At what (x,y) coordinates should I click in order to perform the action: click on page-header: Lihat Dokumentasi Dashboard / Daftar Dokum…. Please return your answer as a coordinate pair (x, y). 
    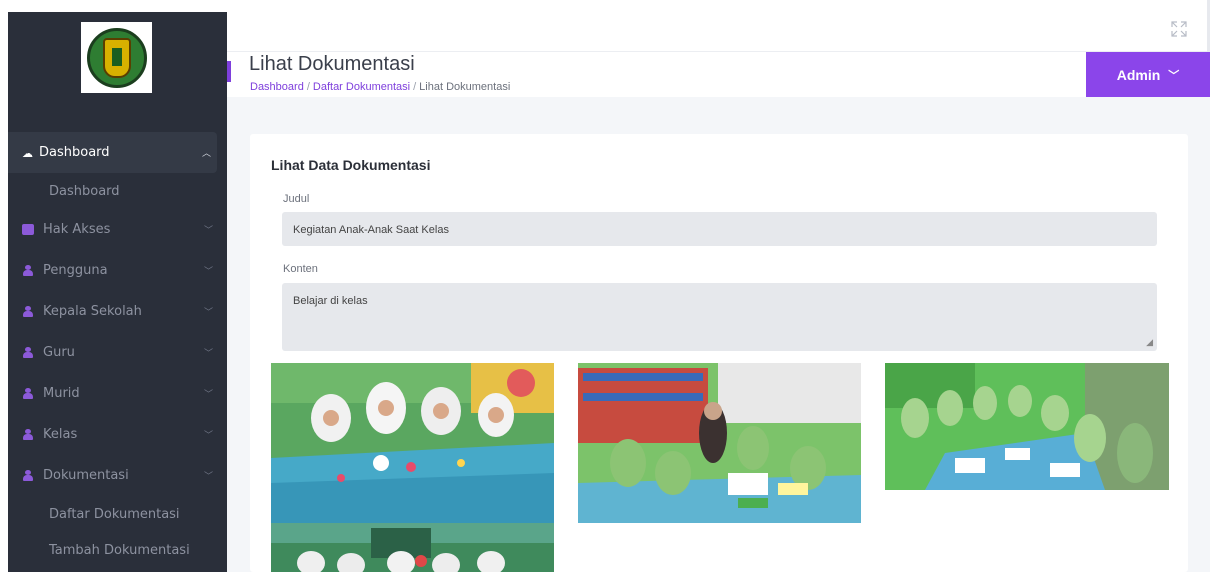
    Looking at the image, I should click on (718, 74).